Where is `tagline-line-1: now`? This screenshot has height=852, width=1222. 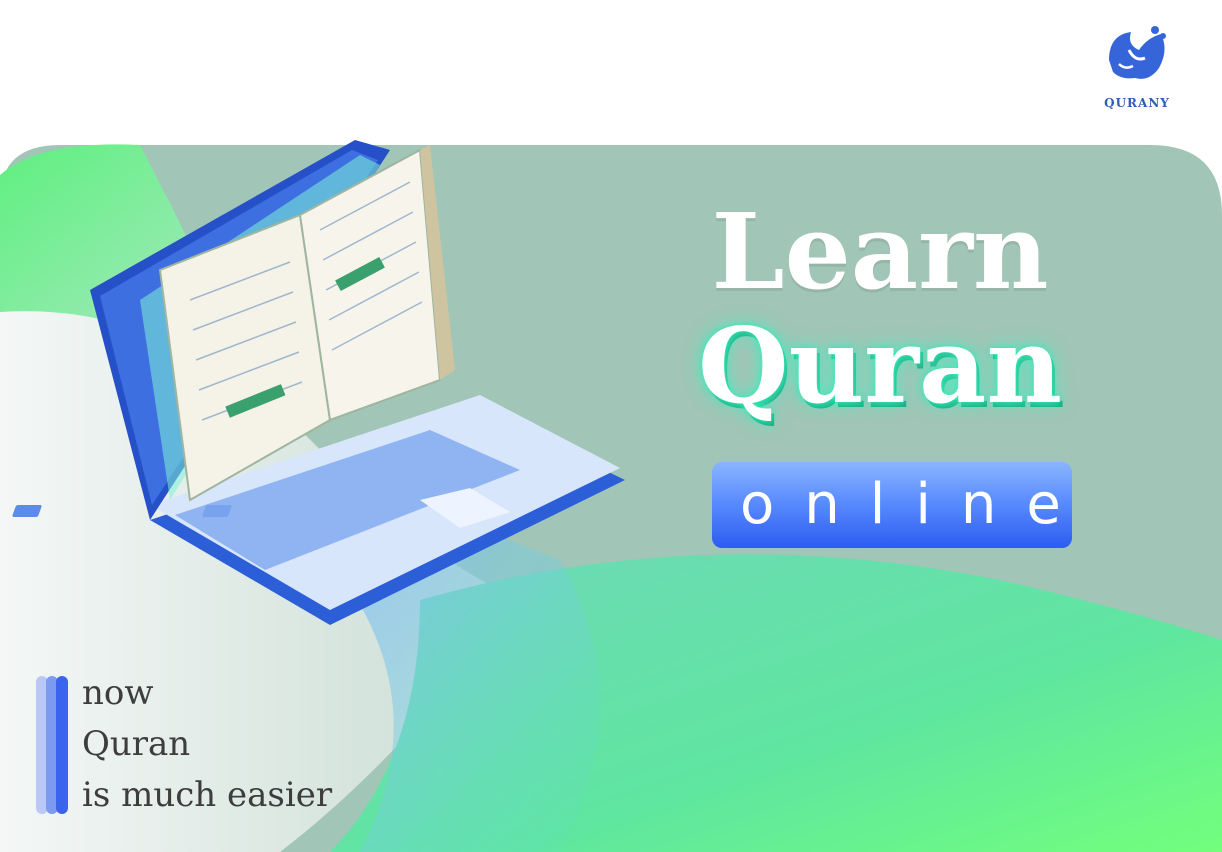 tagline-line-1: now is located at coordinates (118, 693).